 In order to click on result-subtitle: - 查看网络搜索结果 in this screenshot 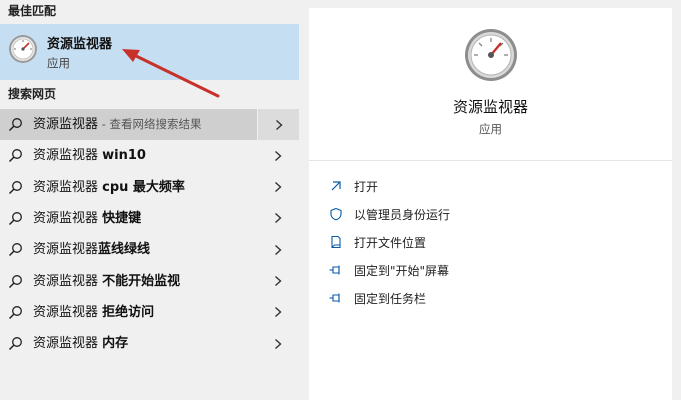, I will do `click(150, 124)`.